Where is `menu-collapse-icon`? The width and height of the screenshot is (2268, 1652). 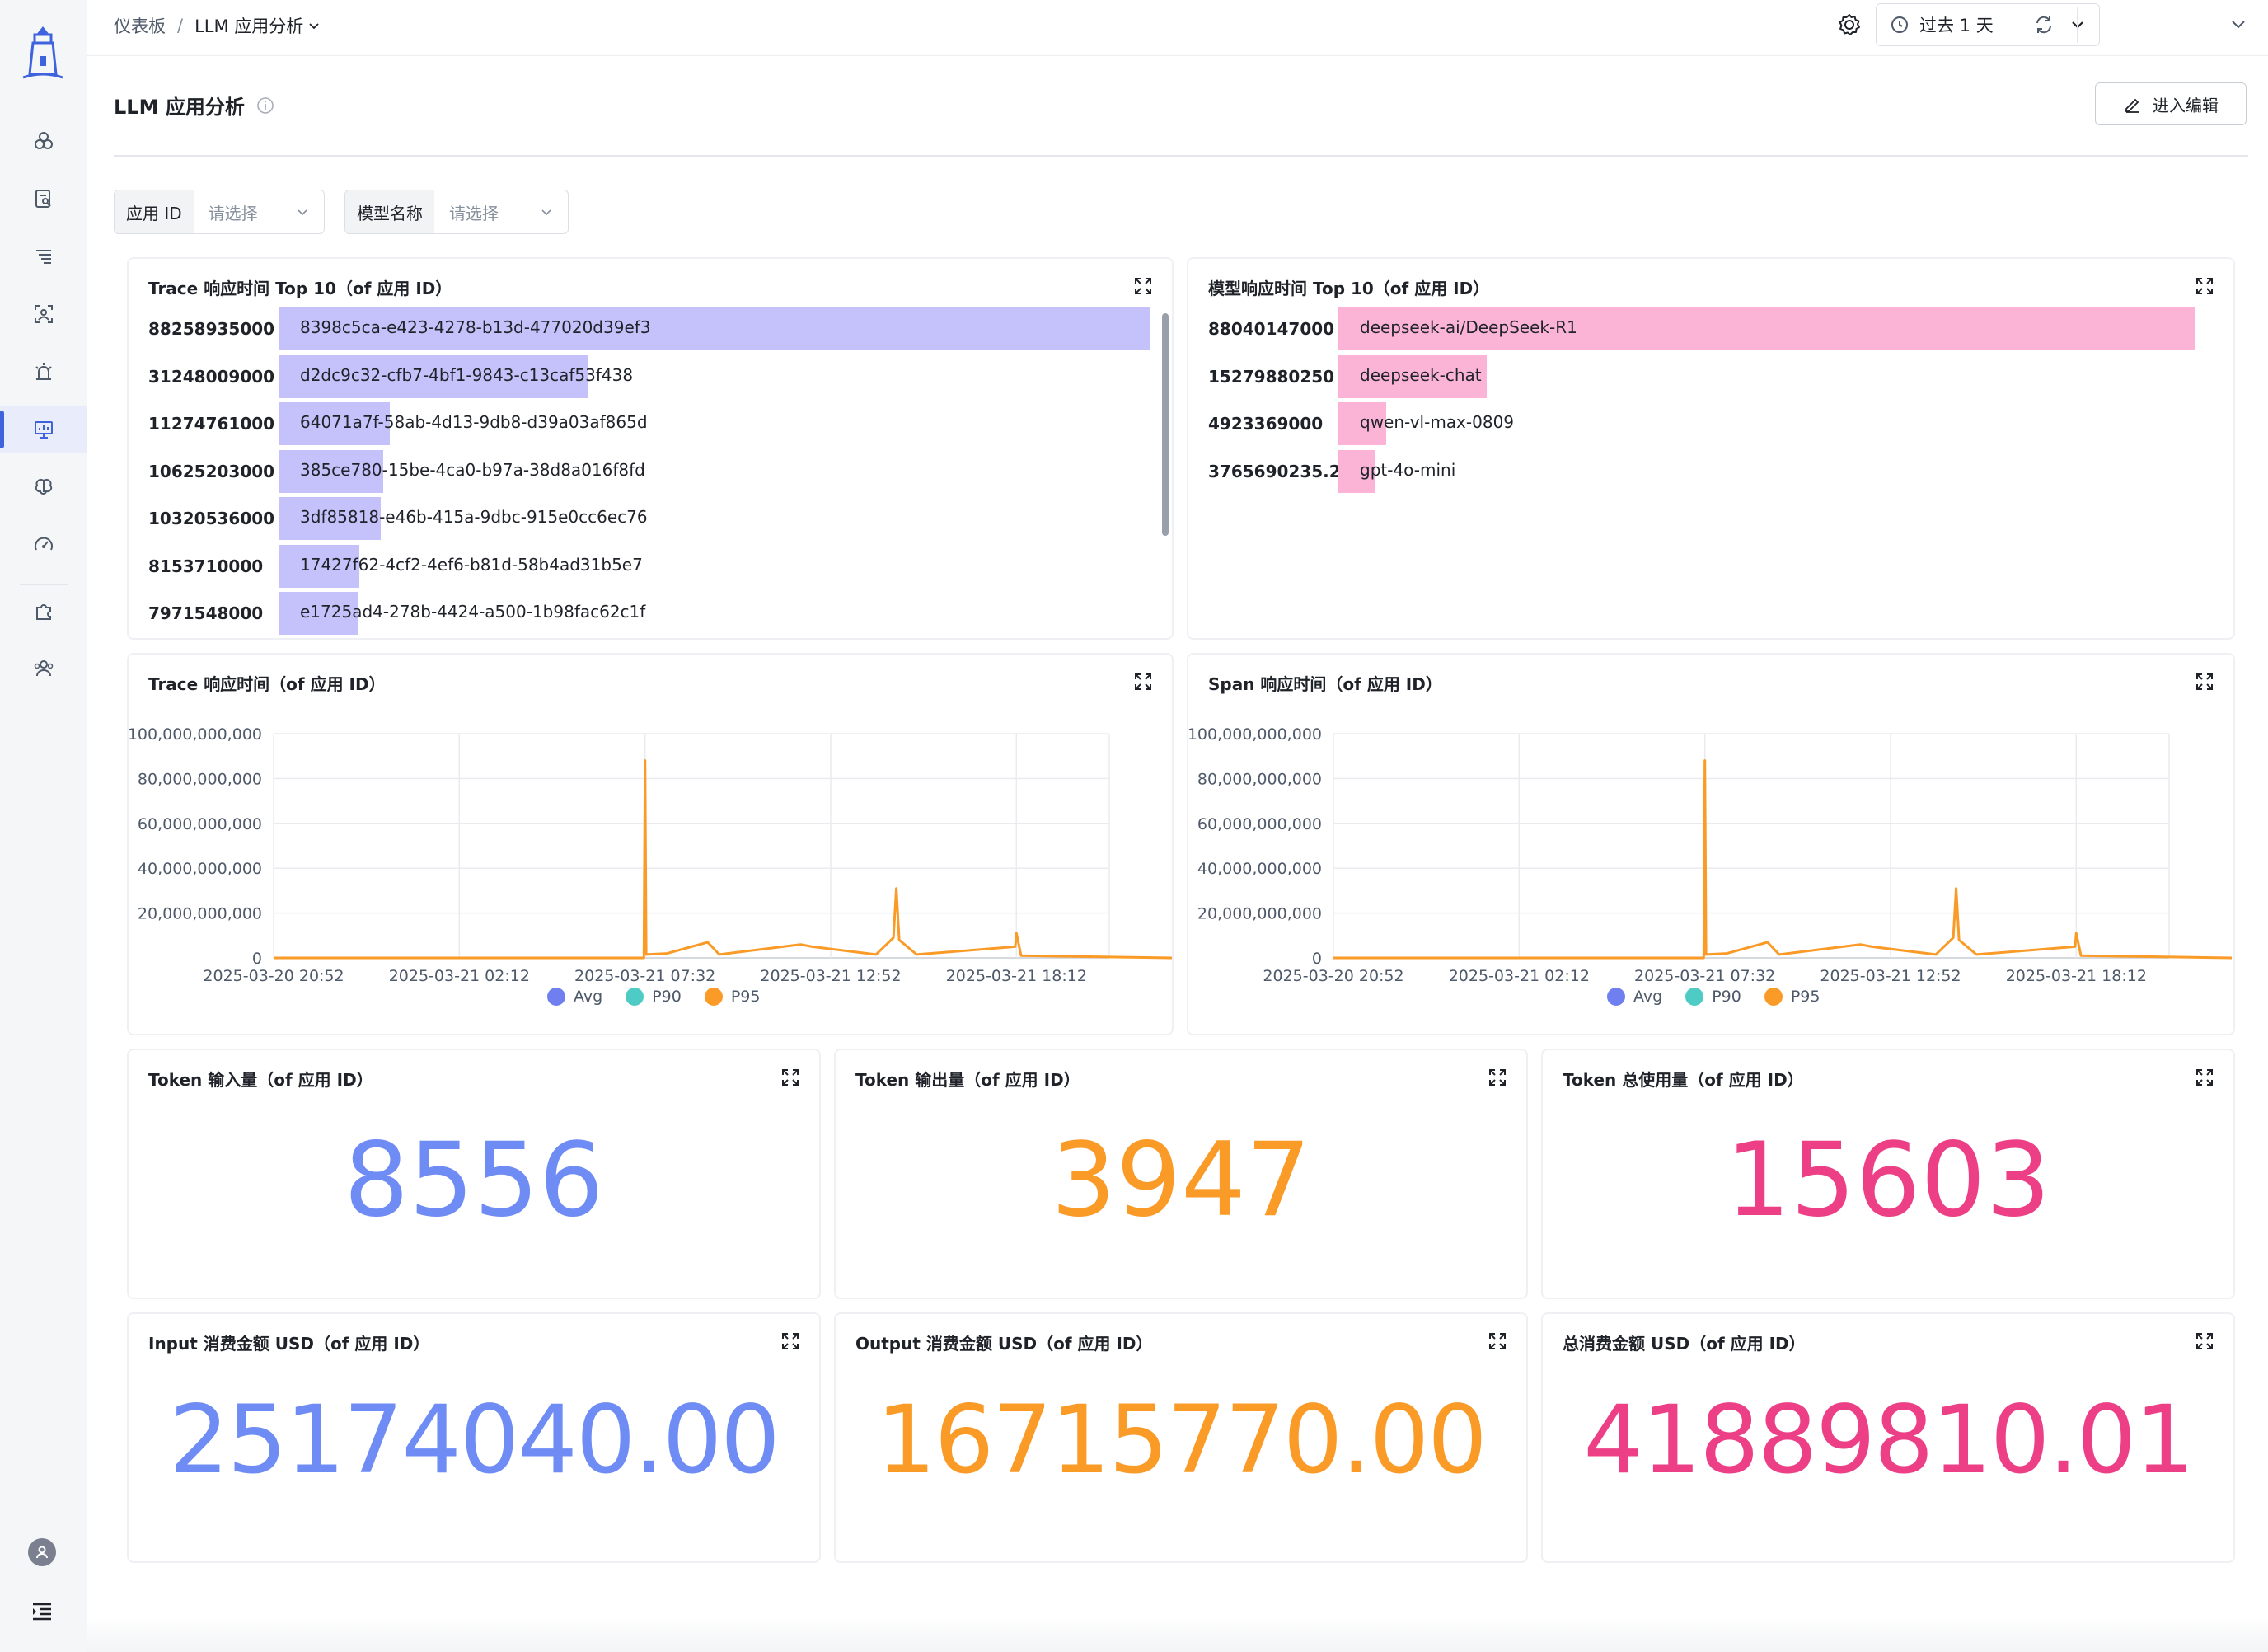
menu-collapse-icon is located at coordinates (42, 1611).